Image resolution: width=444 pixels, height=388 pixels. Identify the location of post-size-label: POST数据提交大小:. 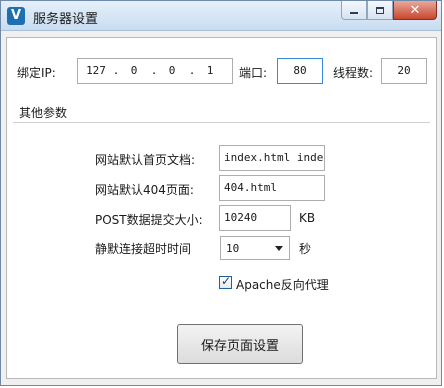
(149, 220).